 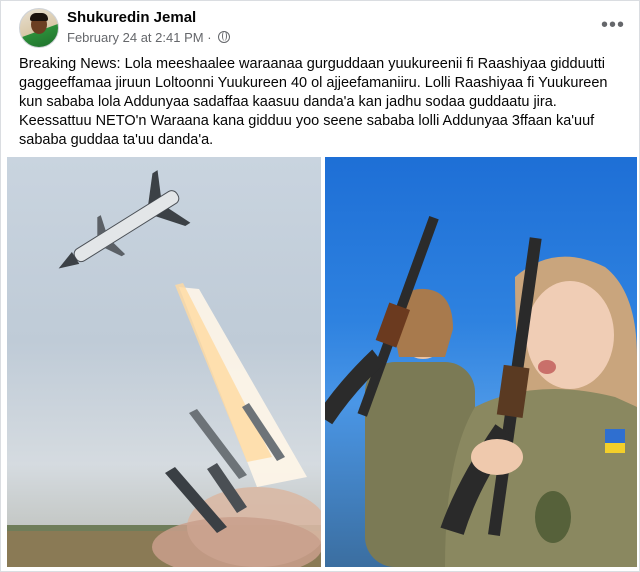 What do you see at coordinates (224, 37) in the screenshot?
I see `globe-icon` at bounding box center [224, 37].